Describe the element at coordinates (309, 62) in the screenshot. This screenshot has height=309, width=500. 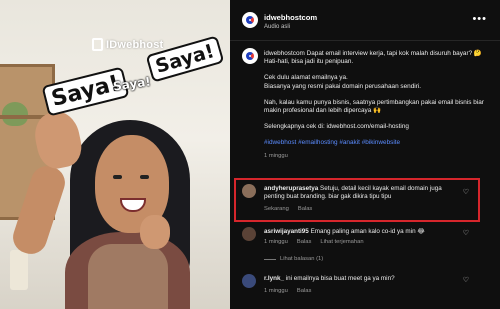
I see `caption-line: Hati-hati, bisa jadi itu penipuan.` at that location.